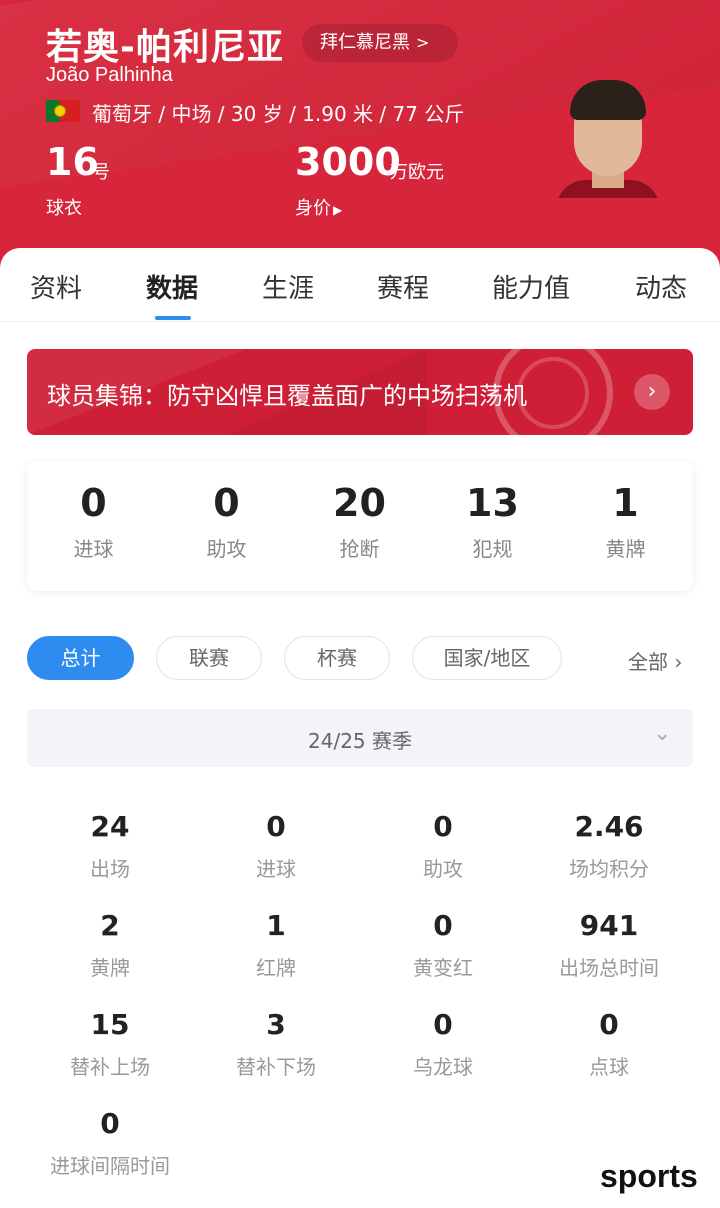 The width and height of the screenshot is (720, 1208). I want to click on filter-national: 国家/地区, so click(487, 658).